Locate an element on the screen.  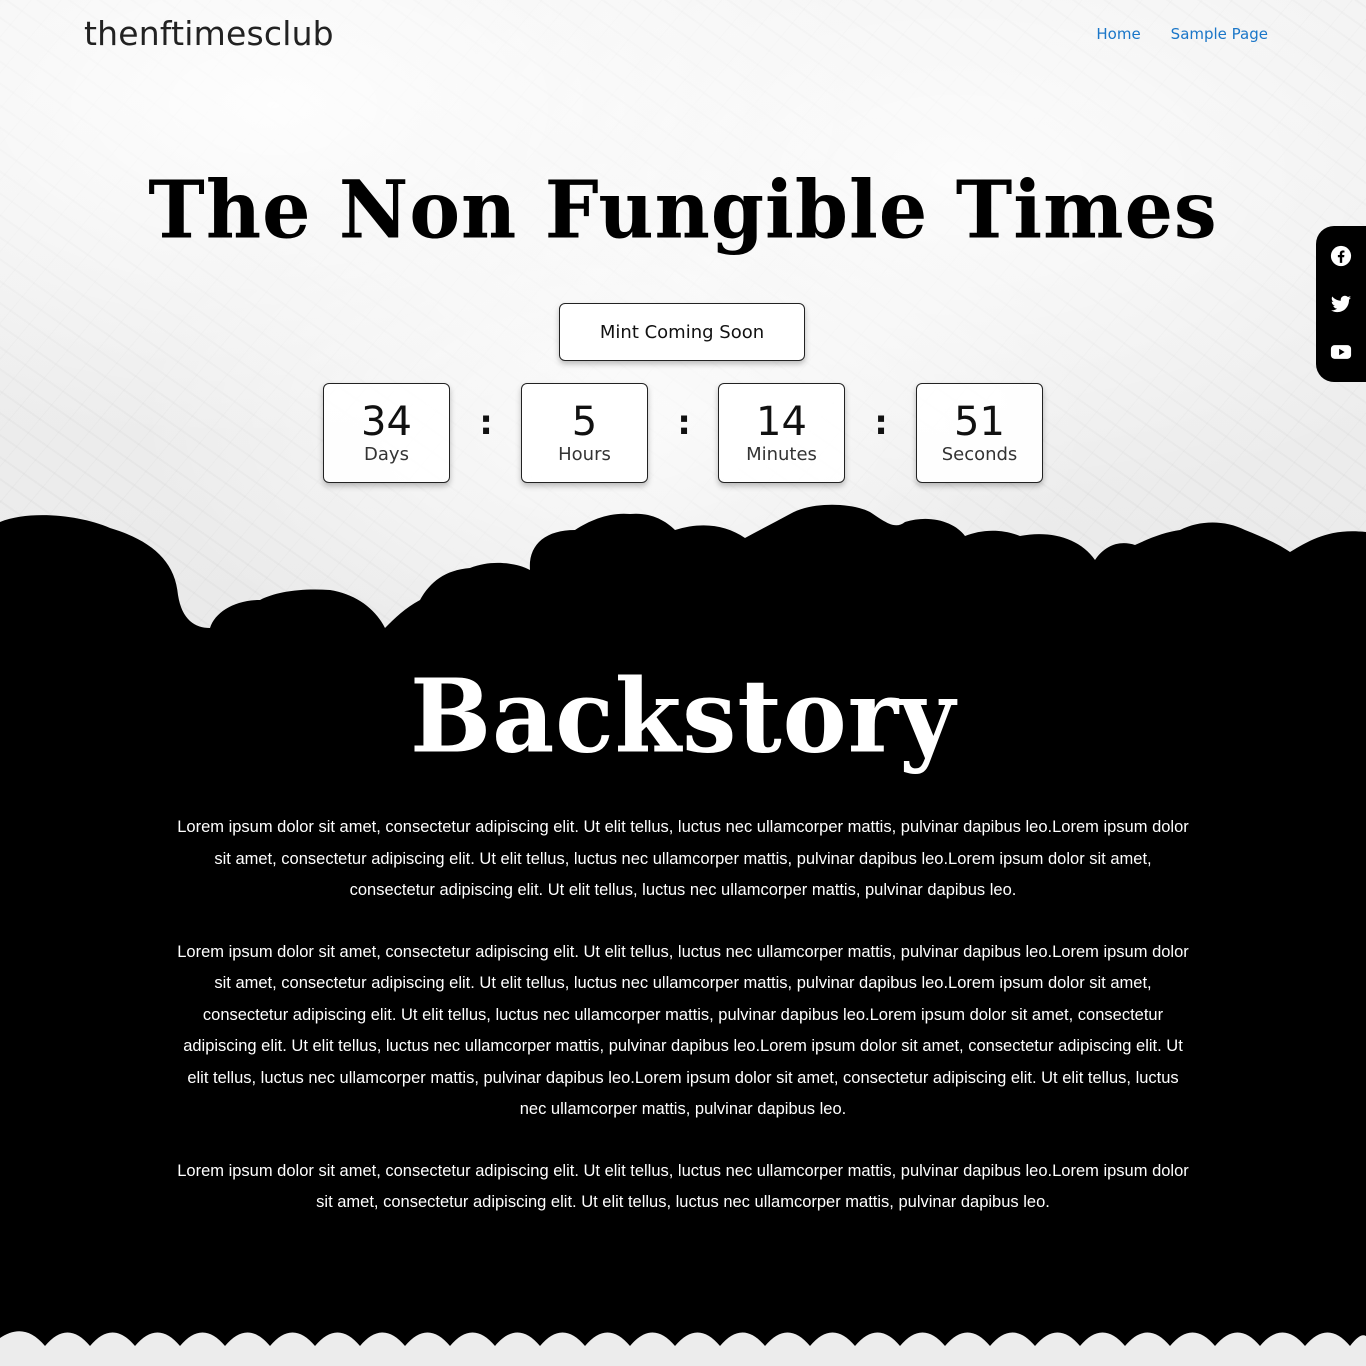
countdown-minutes-label: Minutes is located at coordinates (781, 454).